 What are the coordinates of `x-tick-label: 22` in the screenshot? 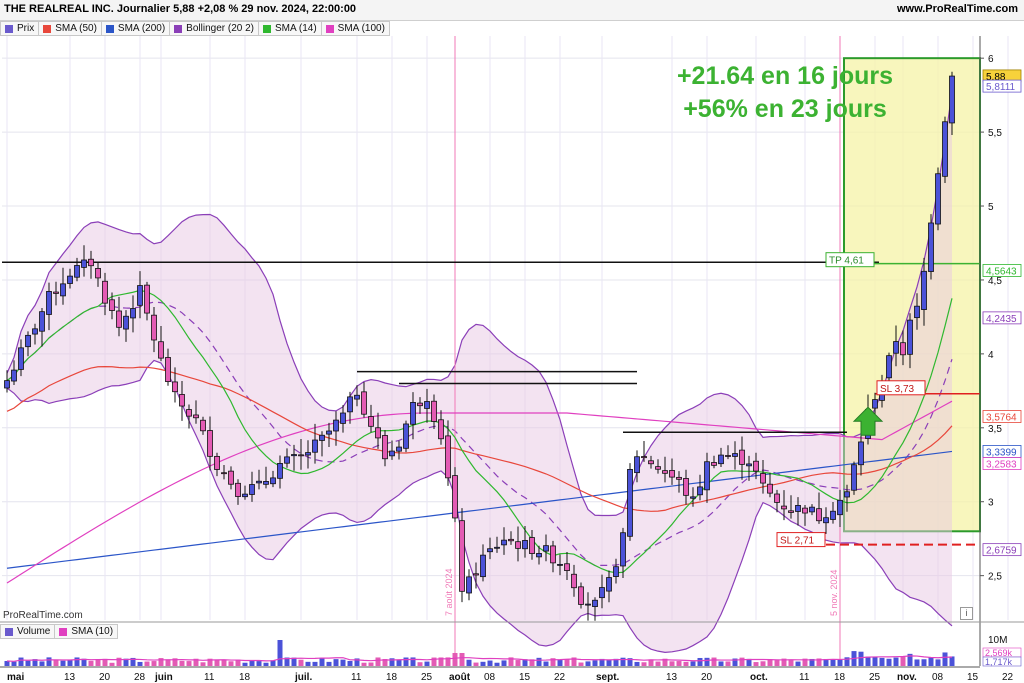 It's located at (1008, 677).